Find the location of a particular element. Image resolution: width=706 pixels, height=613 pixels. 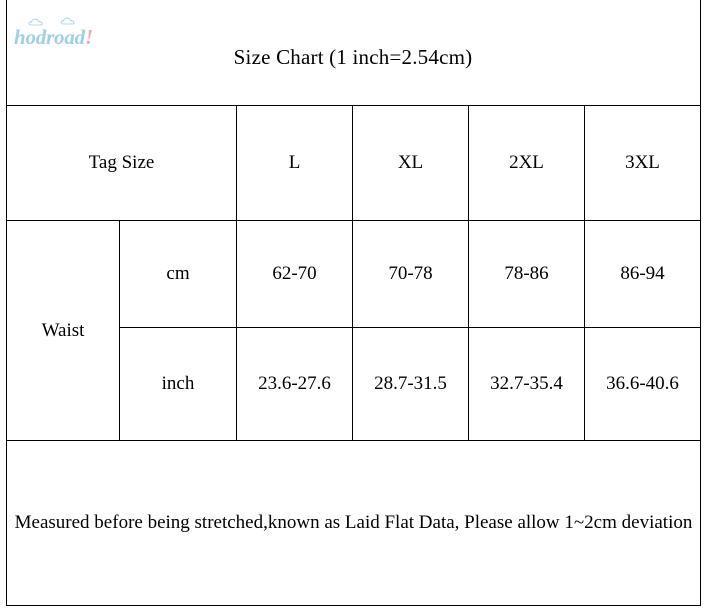

header-size-2xl: 2XL is located at coordinates (526, 163).